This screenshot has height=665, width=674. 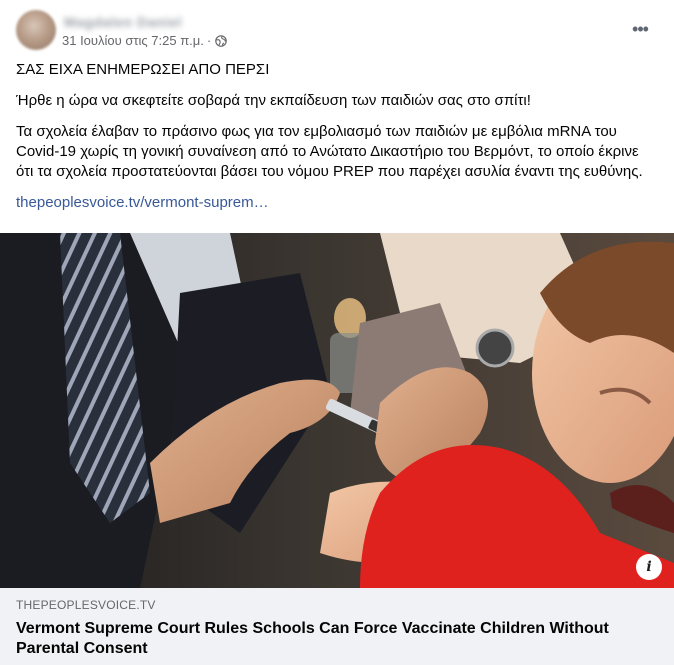 I want to click on post-paragraph-1: ΣΑΣ ΕΙΧΑ ΕΝΗΜΕΡΩΣΕΙ ΑΠΟ ΠΕΡΣΙ, so click(x=143, y=69).